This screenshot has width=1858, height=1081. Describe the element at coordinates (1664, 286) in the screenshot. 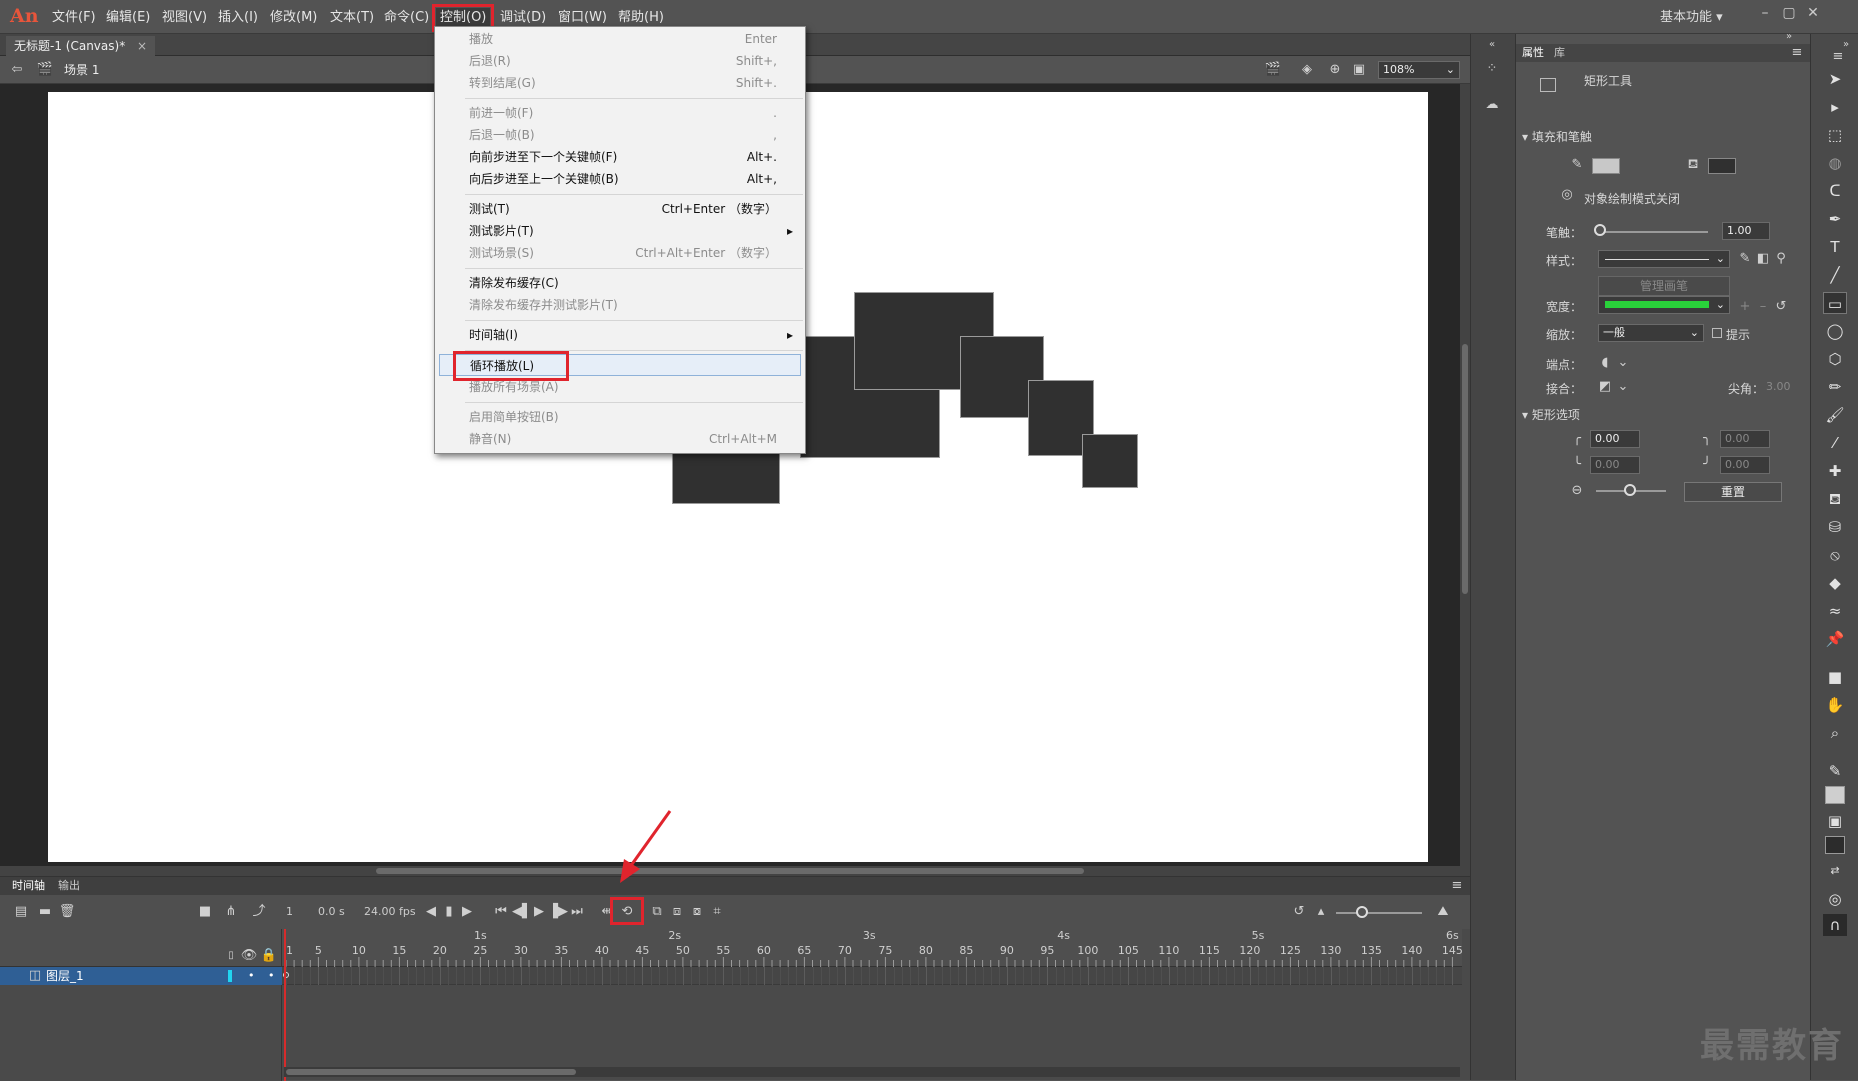

I see `manage-brush-button: 管理画笔` at that location.